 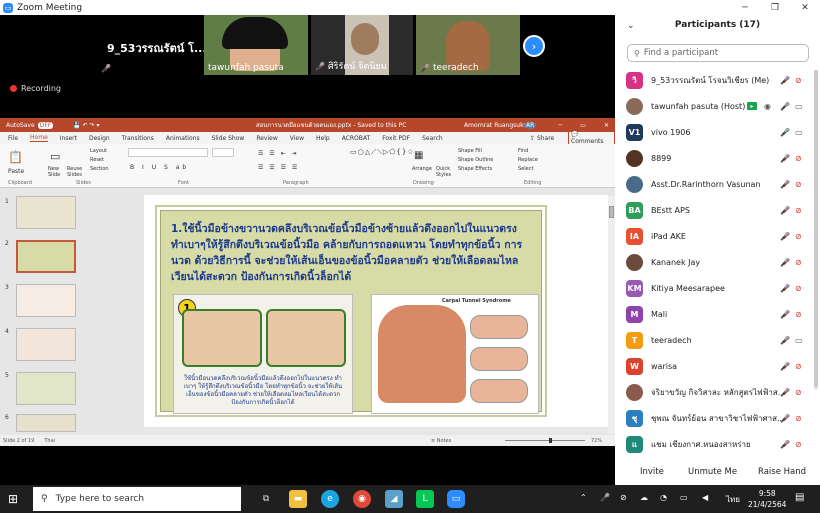 I want to click on slide-thumbnail-selected, so click(x=46, y=256).